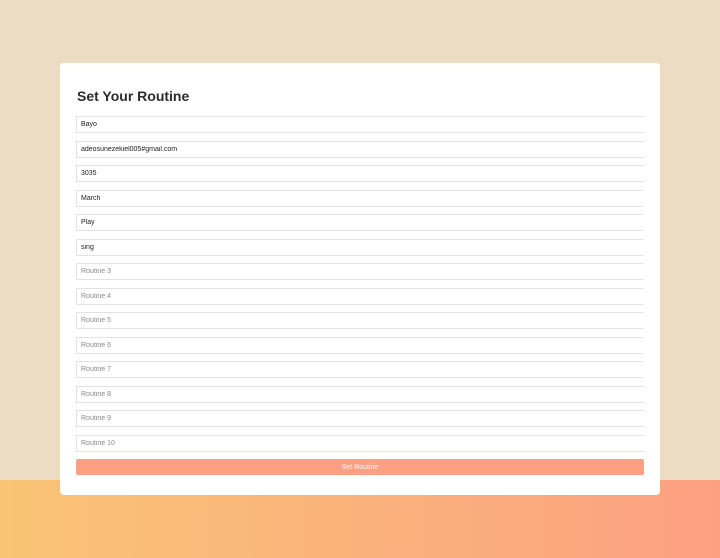 Image resolution: width=720 pixels, height=558 pixels. Describe the element at coordinates (360, 198) in the screenshot. I see `month-input` at that location.